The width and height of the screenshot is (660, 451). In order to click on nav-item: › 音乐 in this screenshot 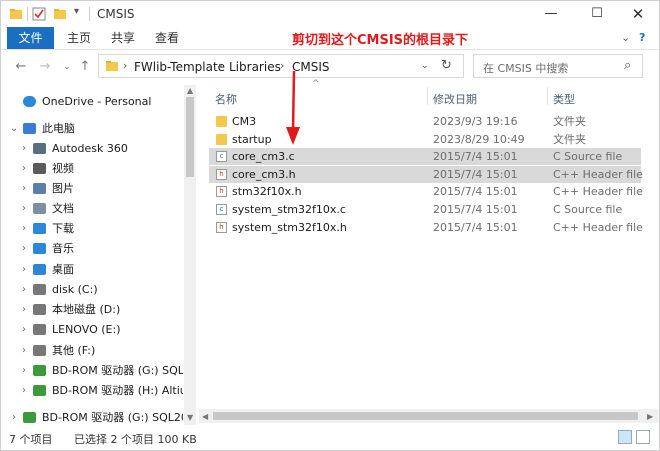, I will do `click(92, 249)`.